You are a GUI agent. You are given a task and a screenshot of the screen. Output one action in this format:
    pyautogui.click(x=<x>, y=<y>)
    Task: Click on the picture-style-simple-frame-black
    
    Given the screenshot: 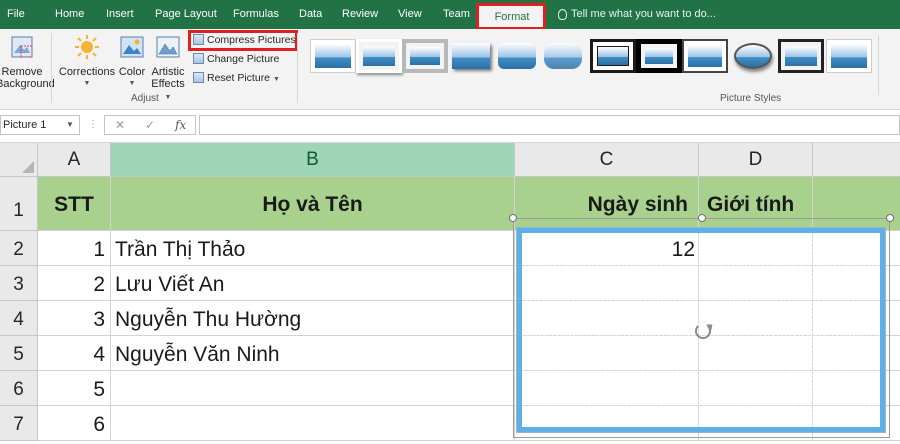 What is the action you would take?
    pyautogui.click(x=705, y=56)
    